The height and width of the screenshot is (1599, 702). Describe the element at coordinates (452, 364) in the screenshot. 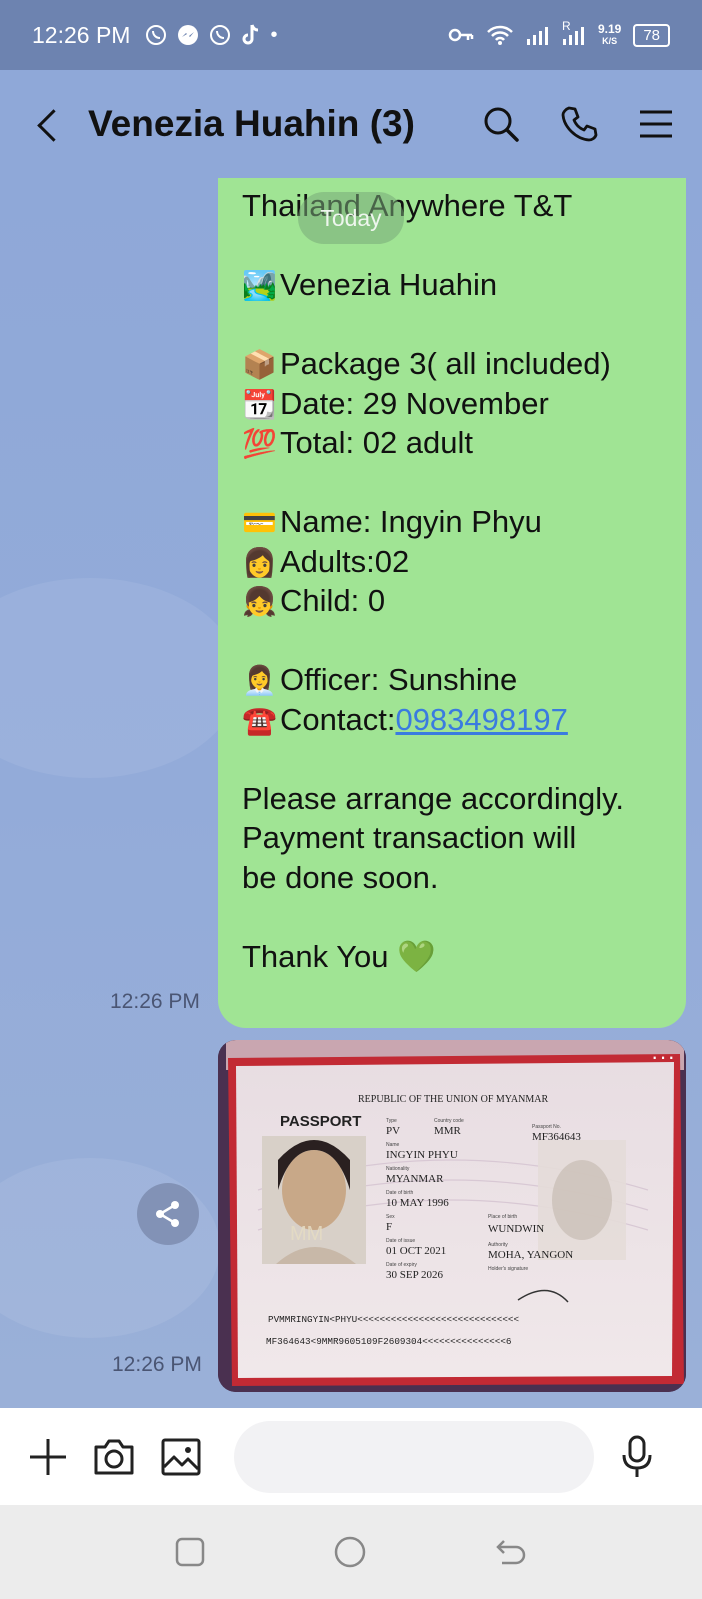

I see `message-line: 📦 Package 3( all included)` at that location.